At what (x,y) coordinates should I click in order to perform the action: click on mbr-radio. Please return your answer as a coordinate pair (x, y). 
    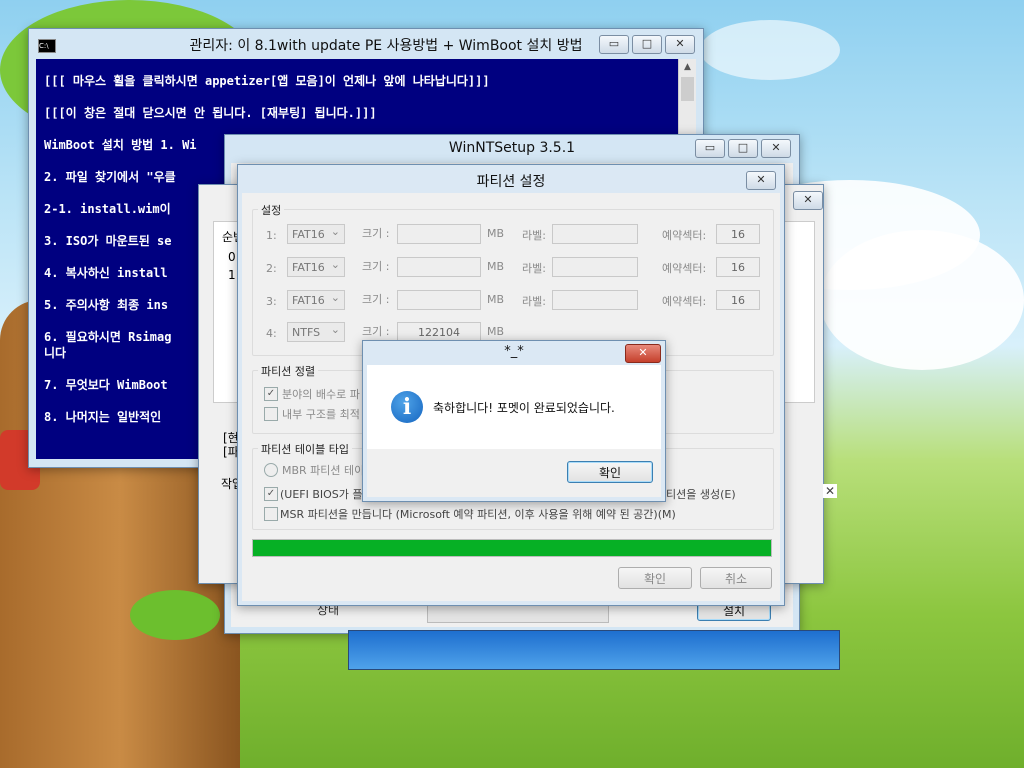
    Looking at the image, I should click on (271, 470).